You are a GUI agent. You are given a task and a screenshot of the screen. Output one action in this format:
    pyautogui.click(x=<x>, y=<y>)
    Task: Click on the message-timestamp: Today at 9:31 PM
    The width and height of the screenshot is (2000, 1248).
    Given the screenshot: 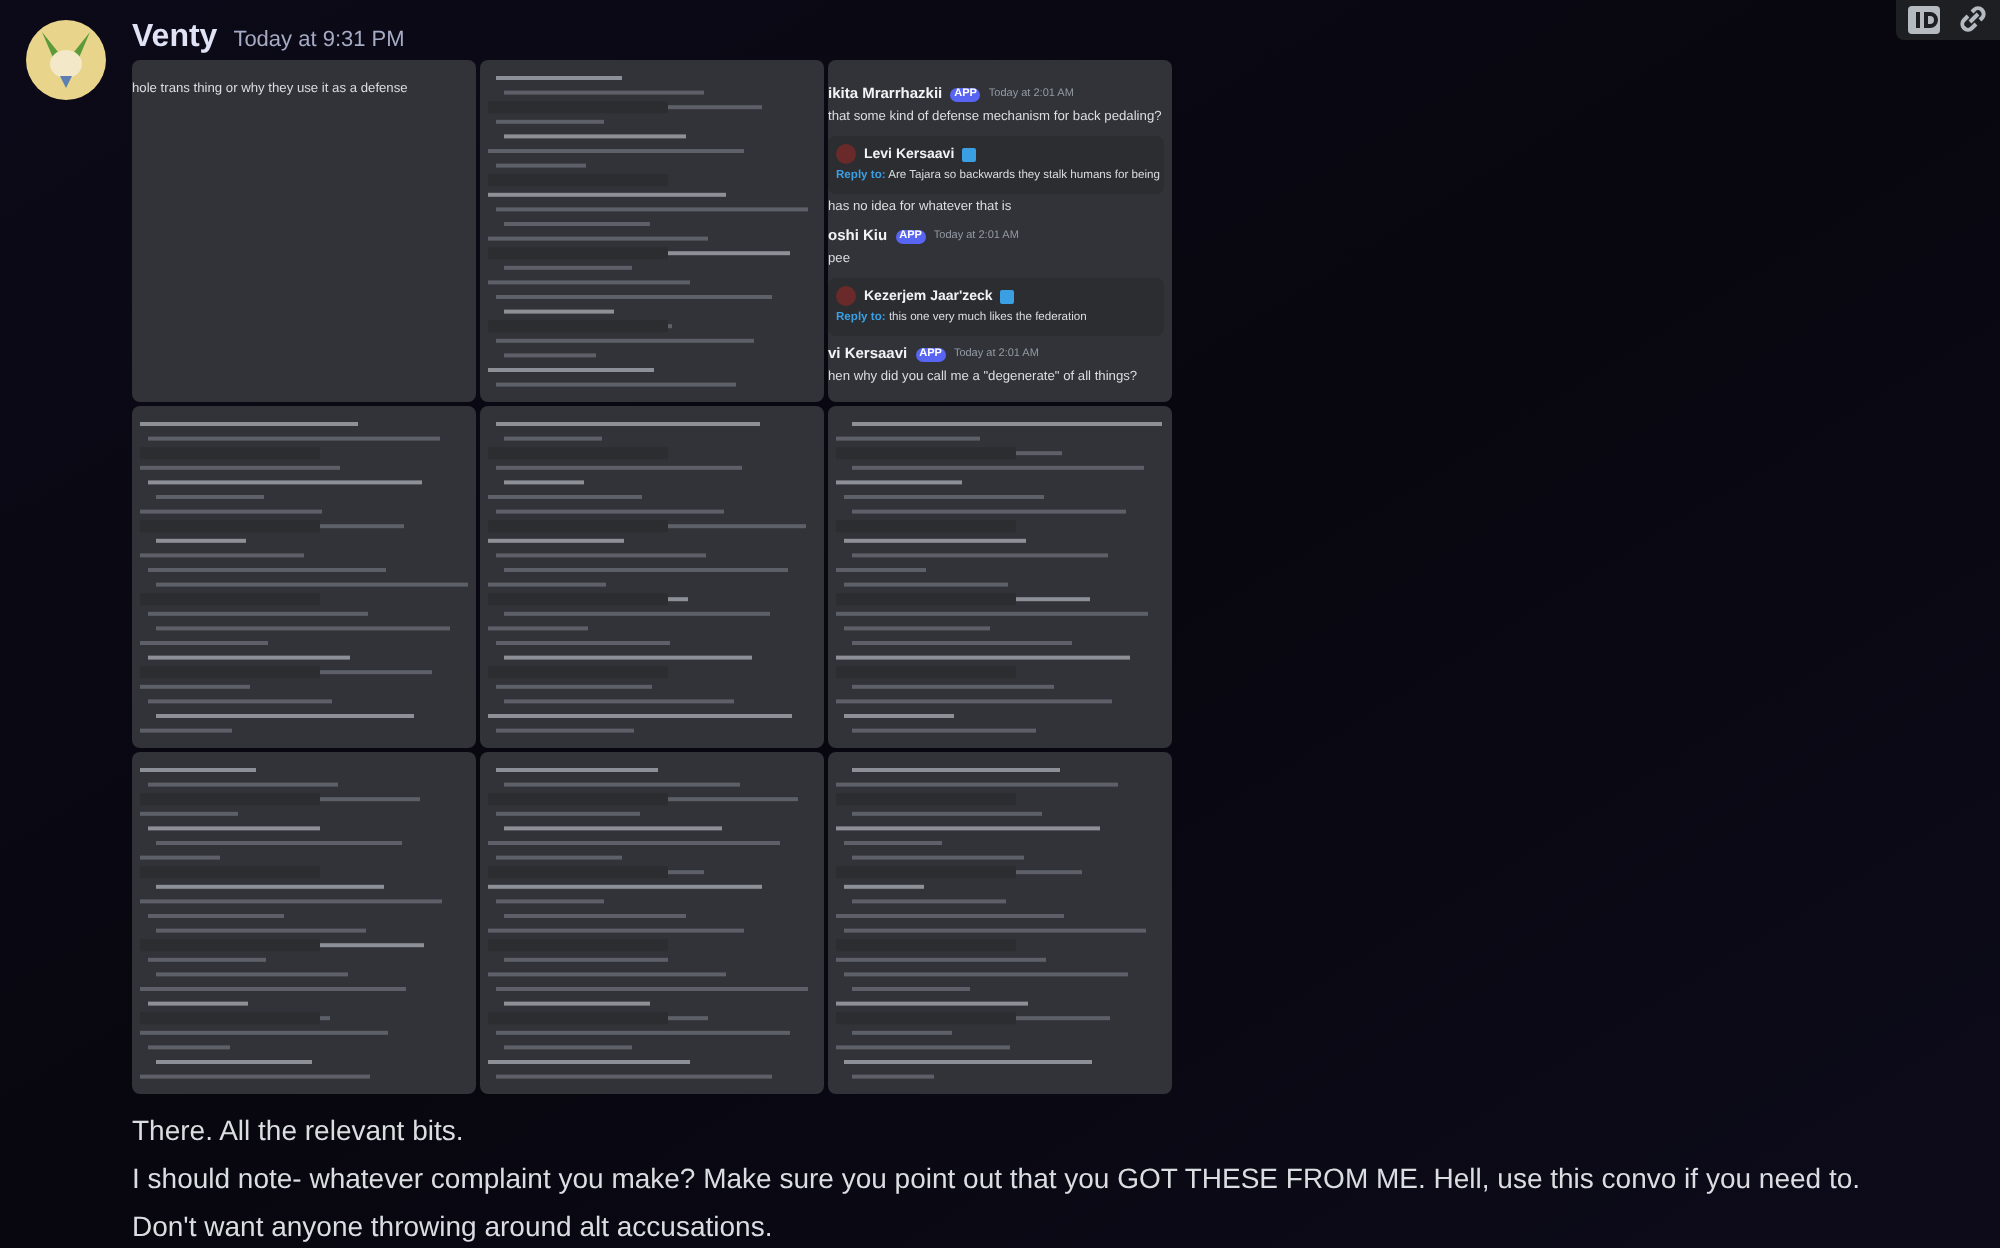 What is the action you would take?
    pyautogui.click(x=319, y=41)
    